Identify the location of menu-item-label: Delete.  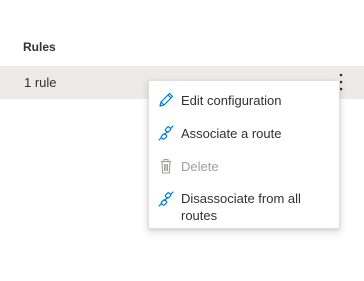
(200, 166).